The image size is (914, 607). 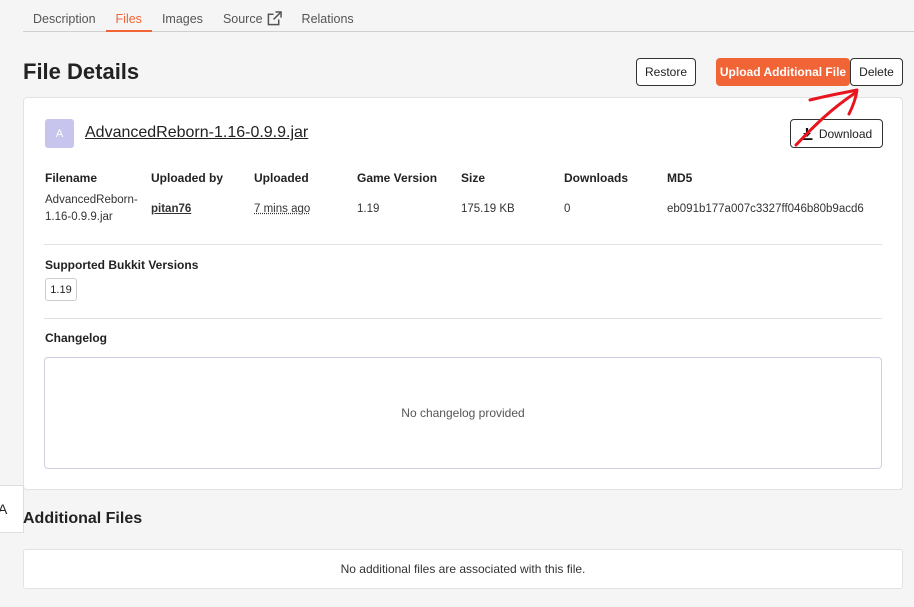 What do you see at coordinates (187, 209) in the screenshot?
I see `uploader-link: pitan76` at bounding box center [187, 209].